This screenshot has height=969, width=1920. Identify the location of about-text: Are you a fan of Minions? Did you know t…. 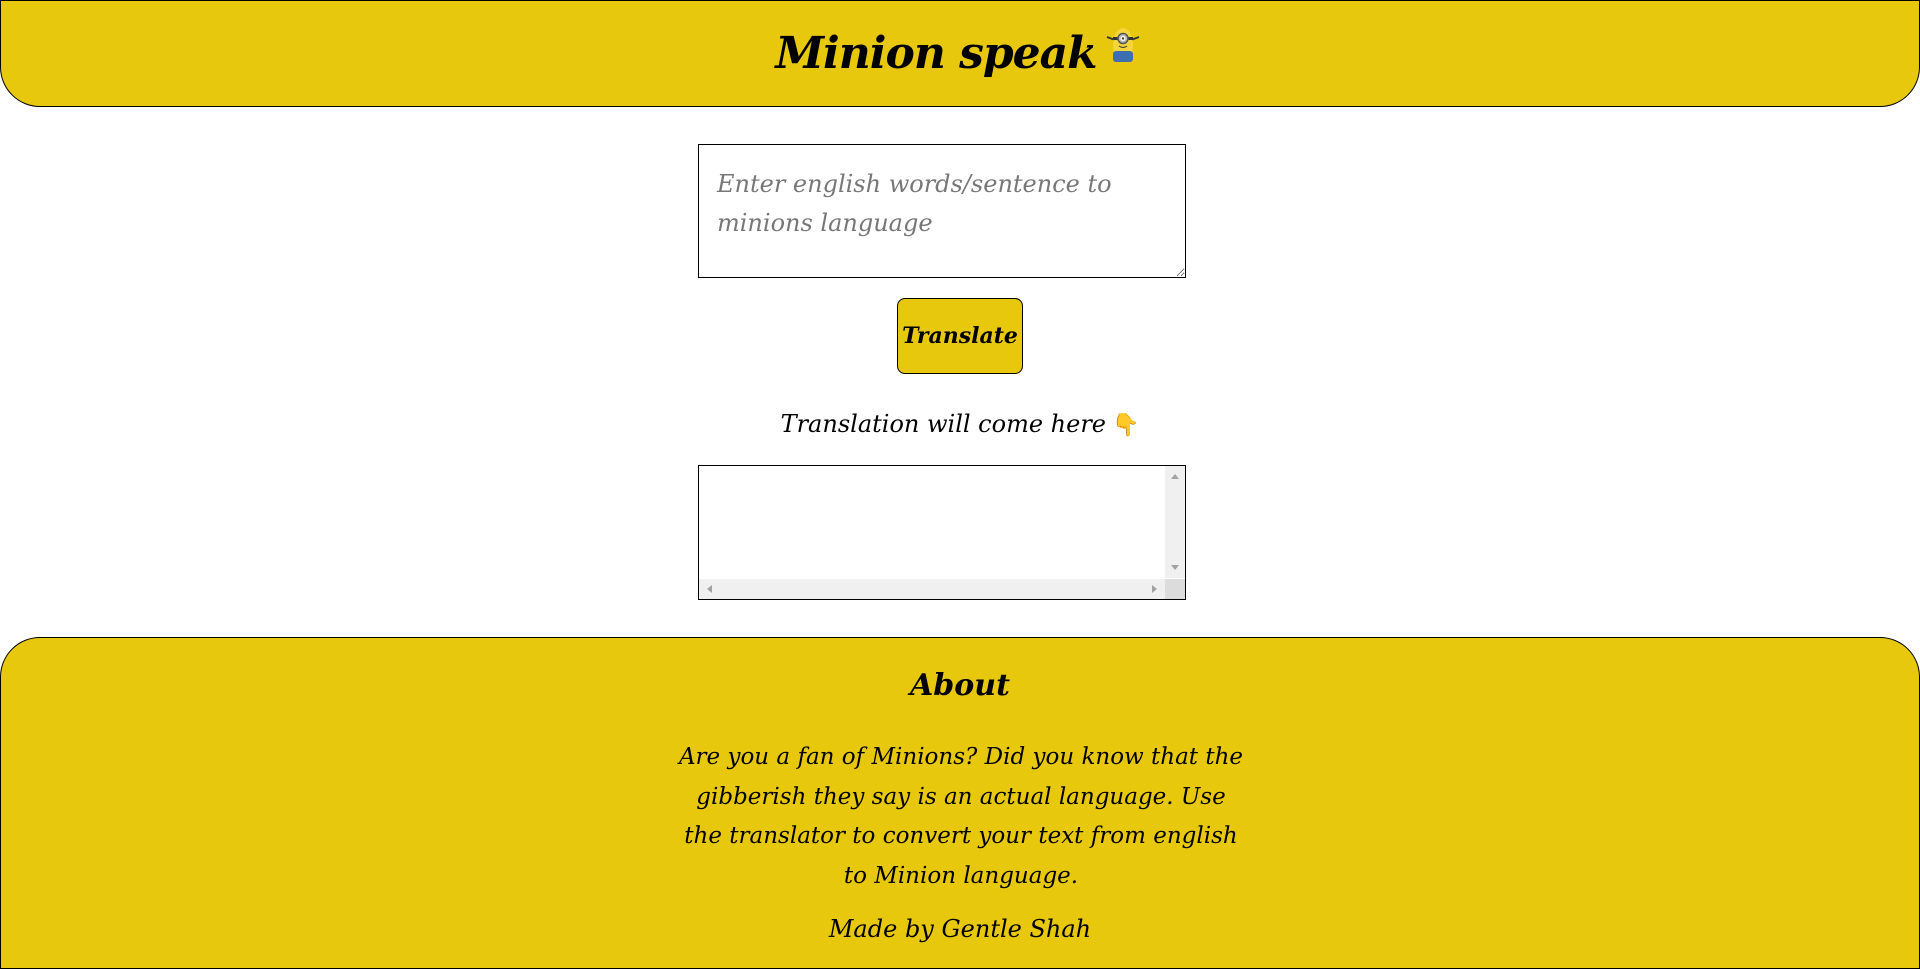
(961, 816).